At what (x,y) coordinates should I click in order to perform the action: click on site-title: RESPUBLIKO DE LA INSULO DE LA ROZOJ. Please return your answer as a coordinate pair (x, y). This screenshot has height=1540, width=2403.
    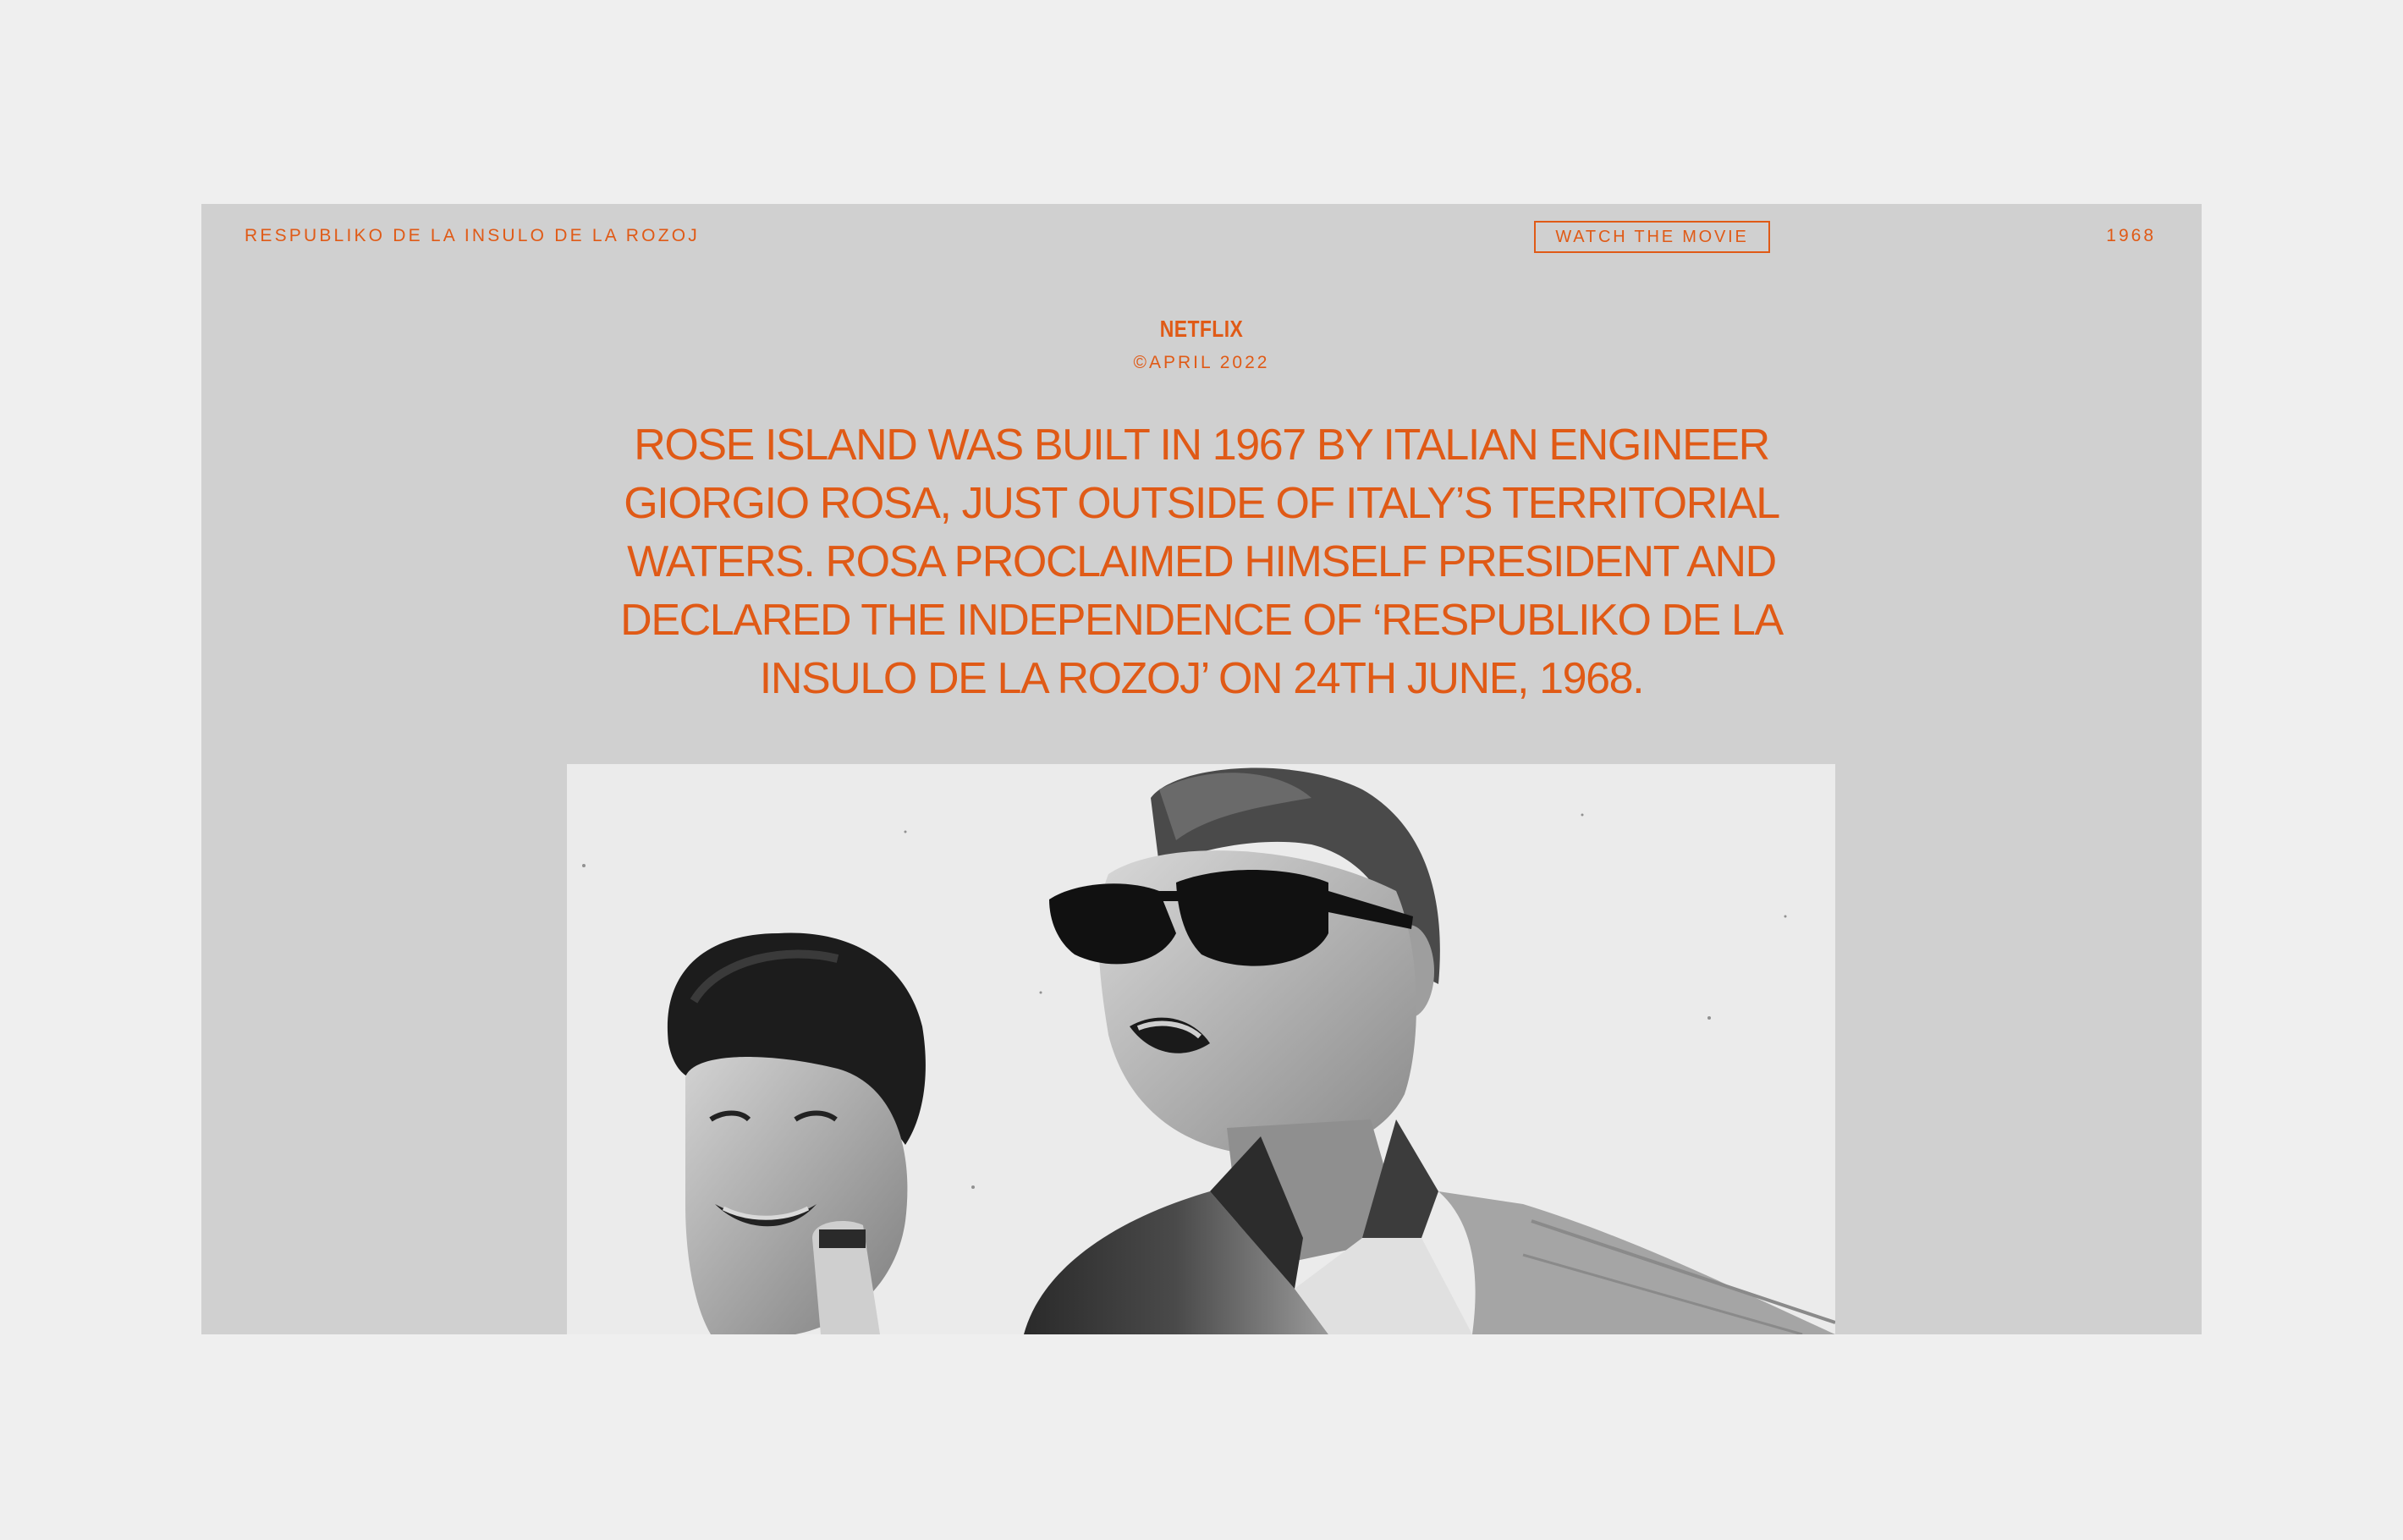
    Looking at the image, I should click on (473, 236).